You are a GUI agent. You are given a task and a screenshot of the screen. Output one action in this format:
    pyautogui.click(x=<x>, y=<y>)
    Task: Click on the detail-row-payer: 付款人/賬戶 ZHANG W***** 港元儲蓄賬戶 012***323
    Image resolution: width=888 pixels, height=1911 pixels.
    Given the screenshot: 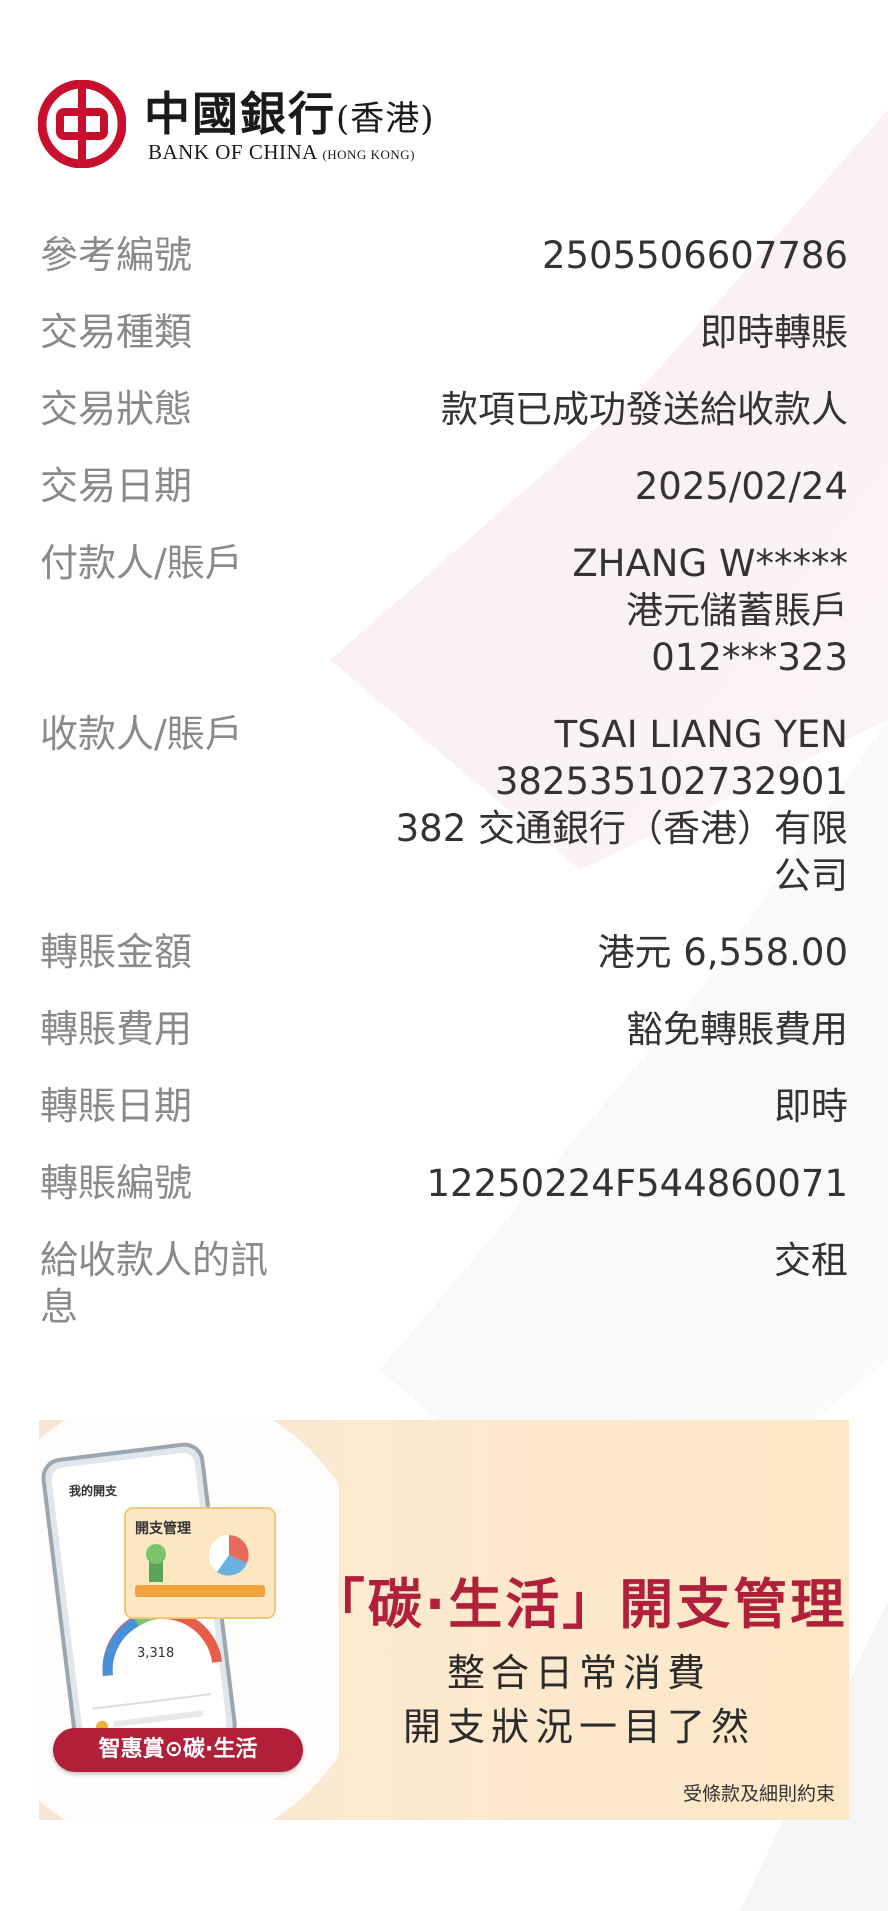 What is the action you would take?
    pyautogui.click(x=444, y=610)
    